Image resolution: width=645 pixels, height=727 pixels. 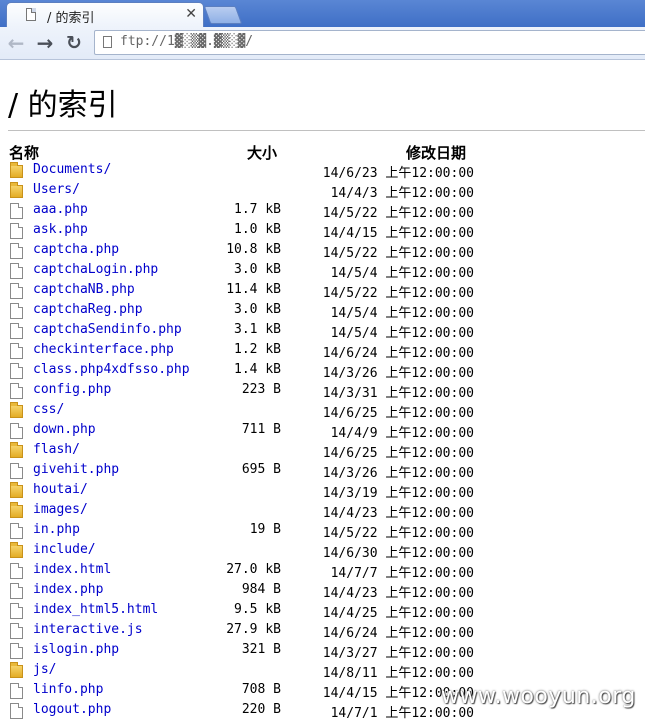 What do you see at coordinates (398, 233) in the screenshot?
I see `entry-date: 14/4/15 上午12:00:00` at bounding box center [398, 233].